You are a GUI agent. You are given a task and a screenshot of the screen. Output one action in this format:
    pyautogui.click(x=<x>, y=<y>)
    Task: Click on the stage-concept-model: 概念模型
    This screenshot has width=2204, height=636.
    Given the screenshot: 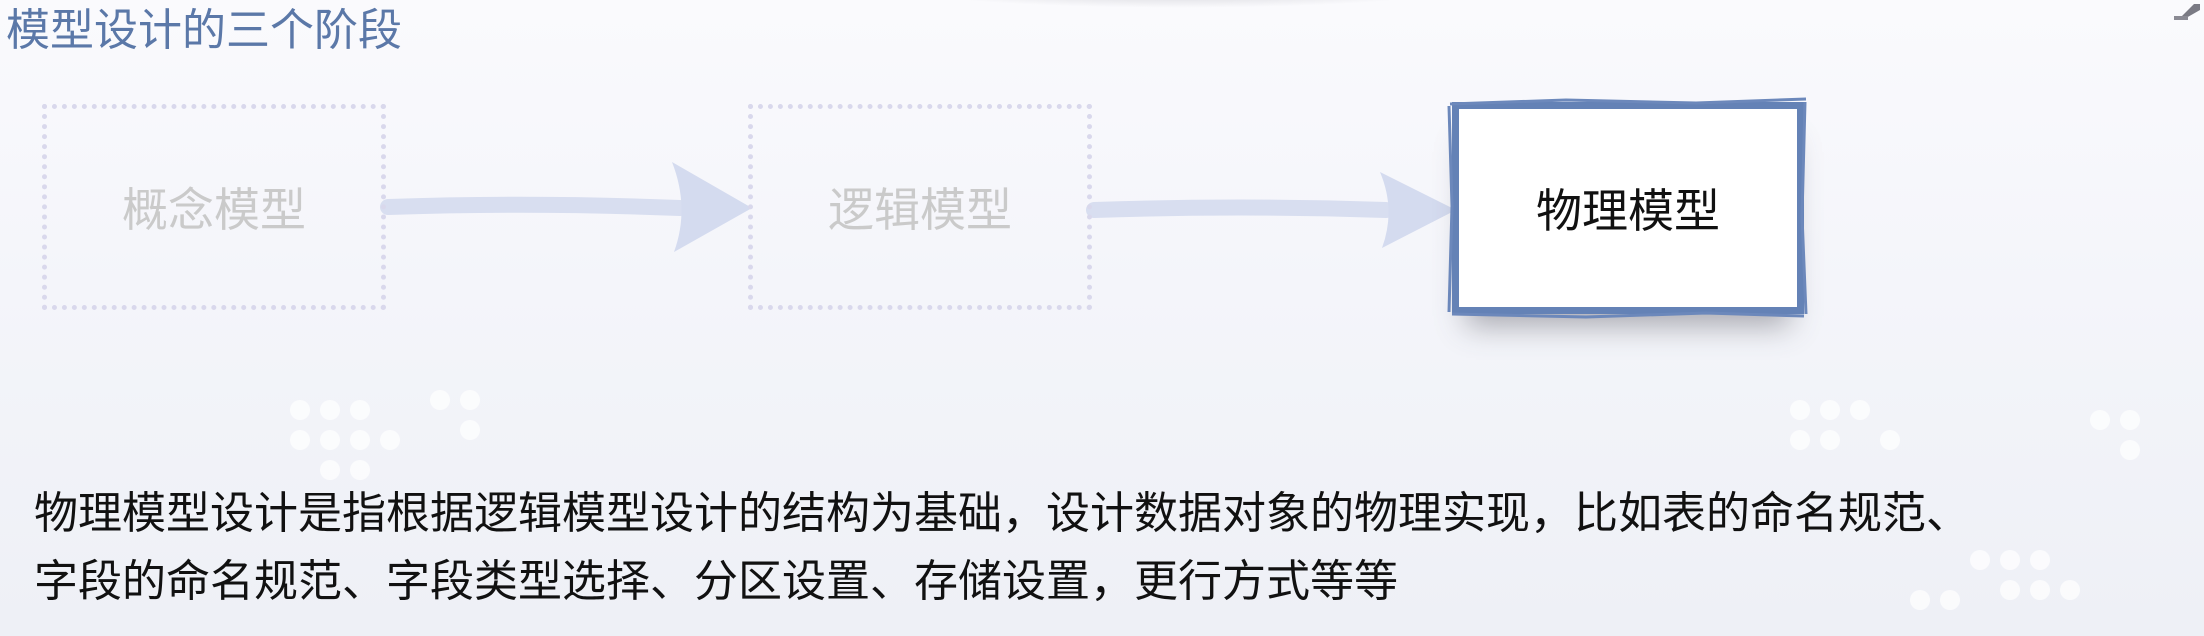 What is the action you would take?
    pyautogui.click(x=214, y=207)
    